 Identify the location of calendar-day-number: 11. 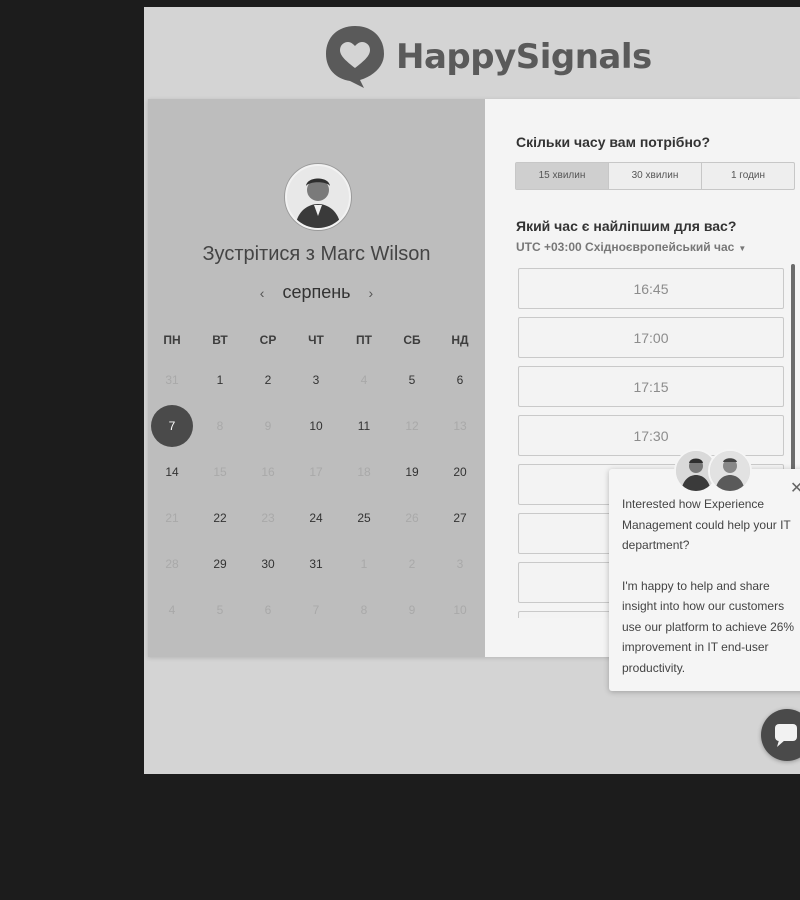
(364, 426).